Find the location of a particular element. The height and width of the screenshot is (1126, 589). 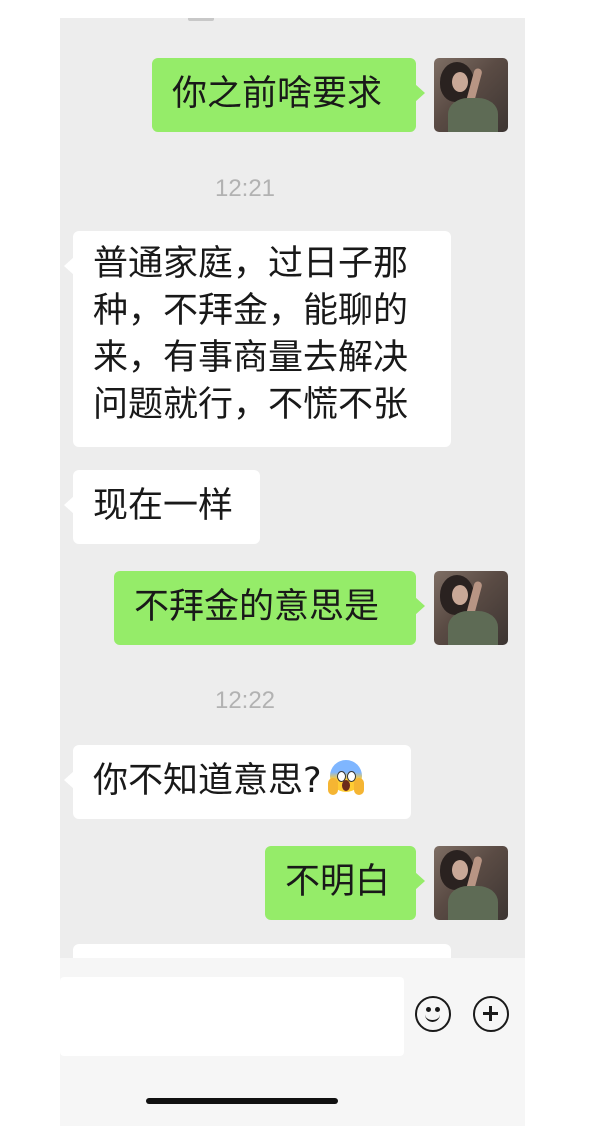

home-indicator is located at coordinates (242, 1101).